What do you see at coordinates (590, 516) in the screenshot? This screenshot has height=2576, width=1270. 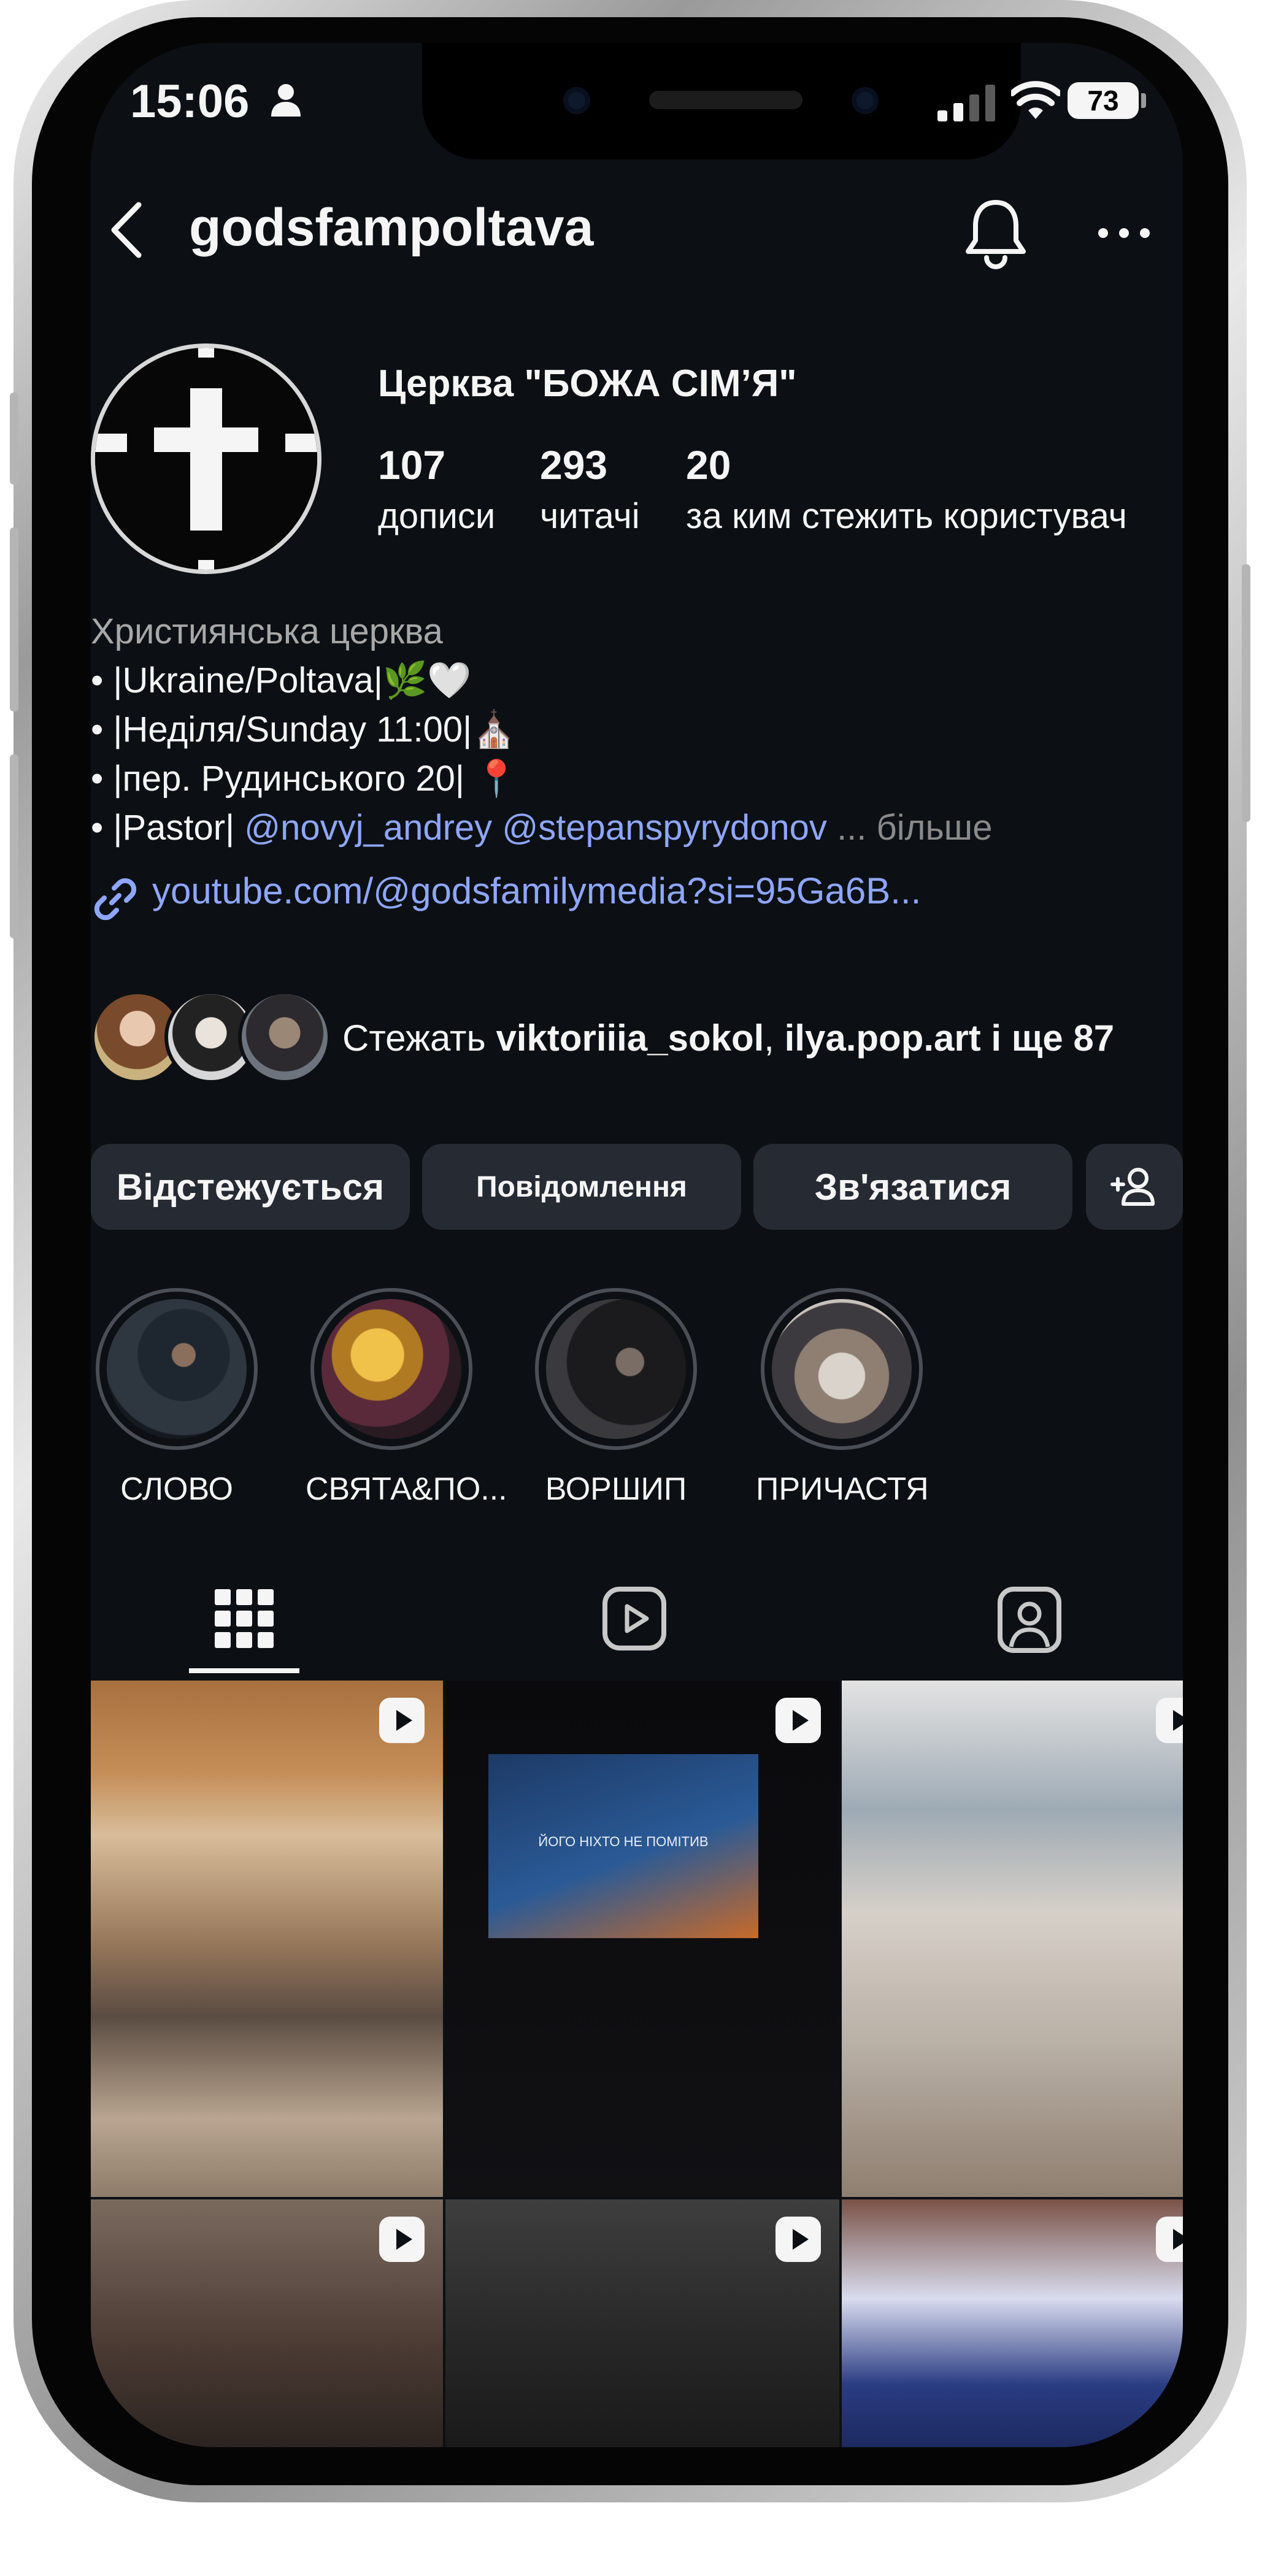 I see `stat-followers-label: читачі` at bounding box center [590, 516].